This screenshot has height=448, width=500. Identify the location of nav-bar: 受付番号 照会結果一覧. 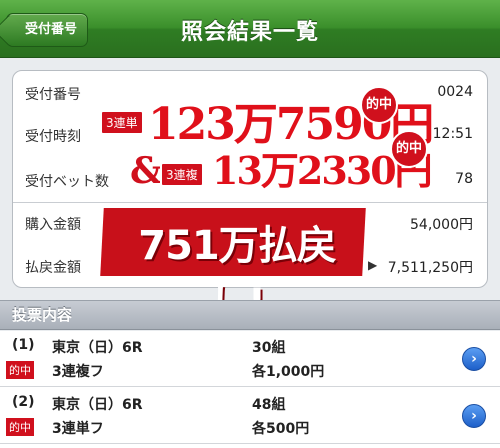
(250, 29).